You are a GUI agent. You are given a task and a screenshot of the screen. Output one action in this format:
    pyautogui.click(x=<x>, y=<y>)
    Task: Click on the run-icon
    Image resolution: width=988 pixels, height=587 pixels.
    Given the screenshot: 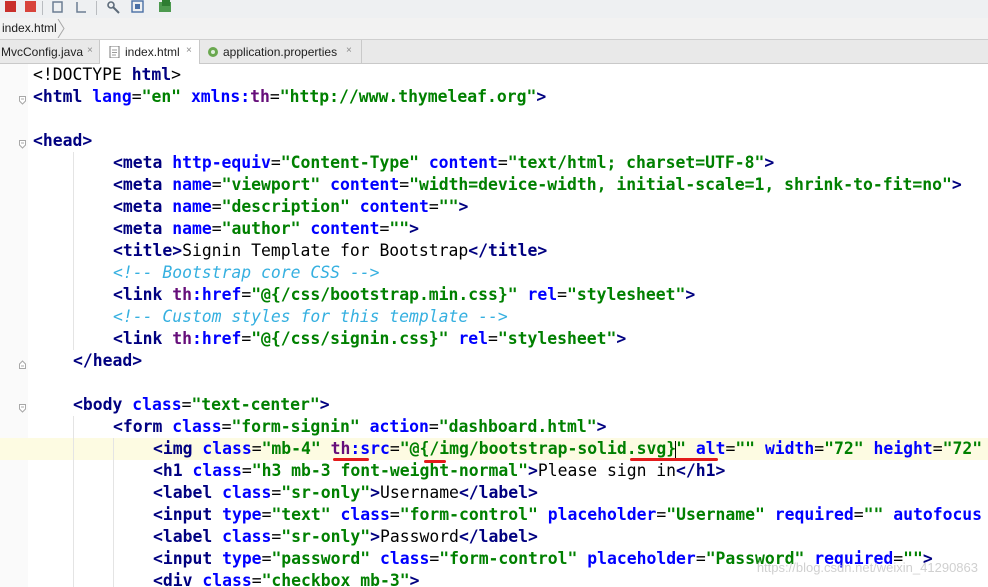 What is the action you would take?
    pyautogui.click(x=30, y=7)
    